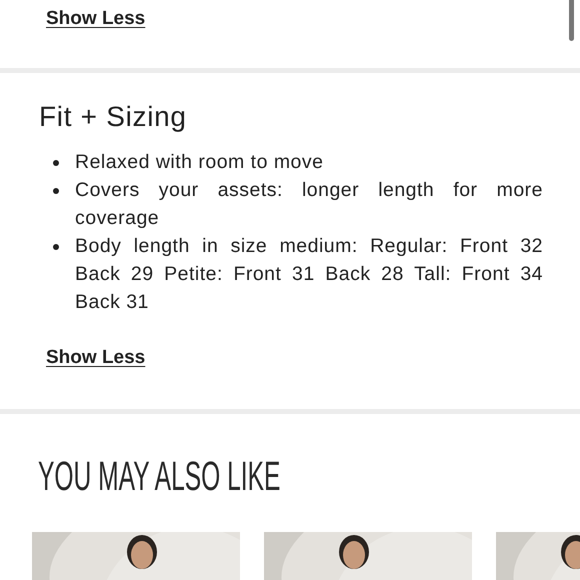  Describe the element at coordinates (113, 117) in the screenshot. I see `section-title: Fit + Sizing` at that location.